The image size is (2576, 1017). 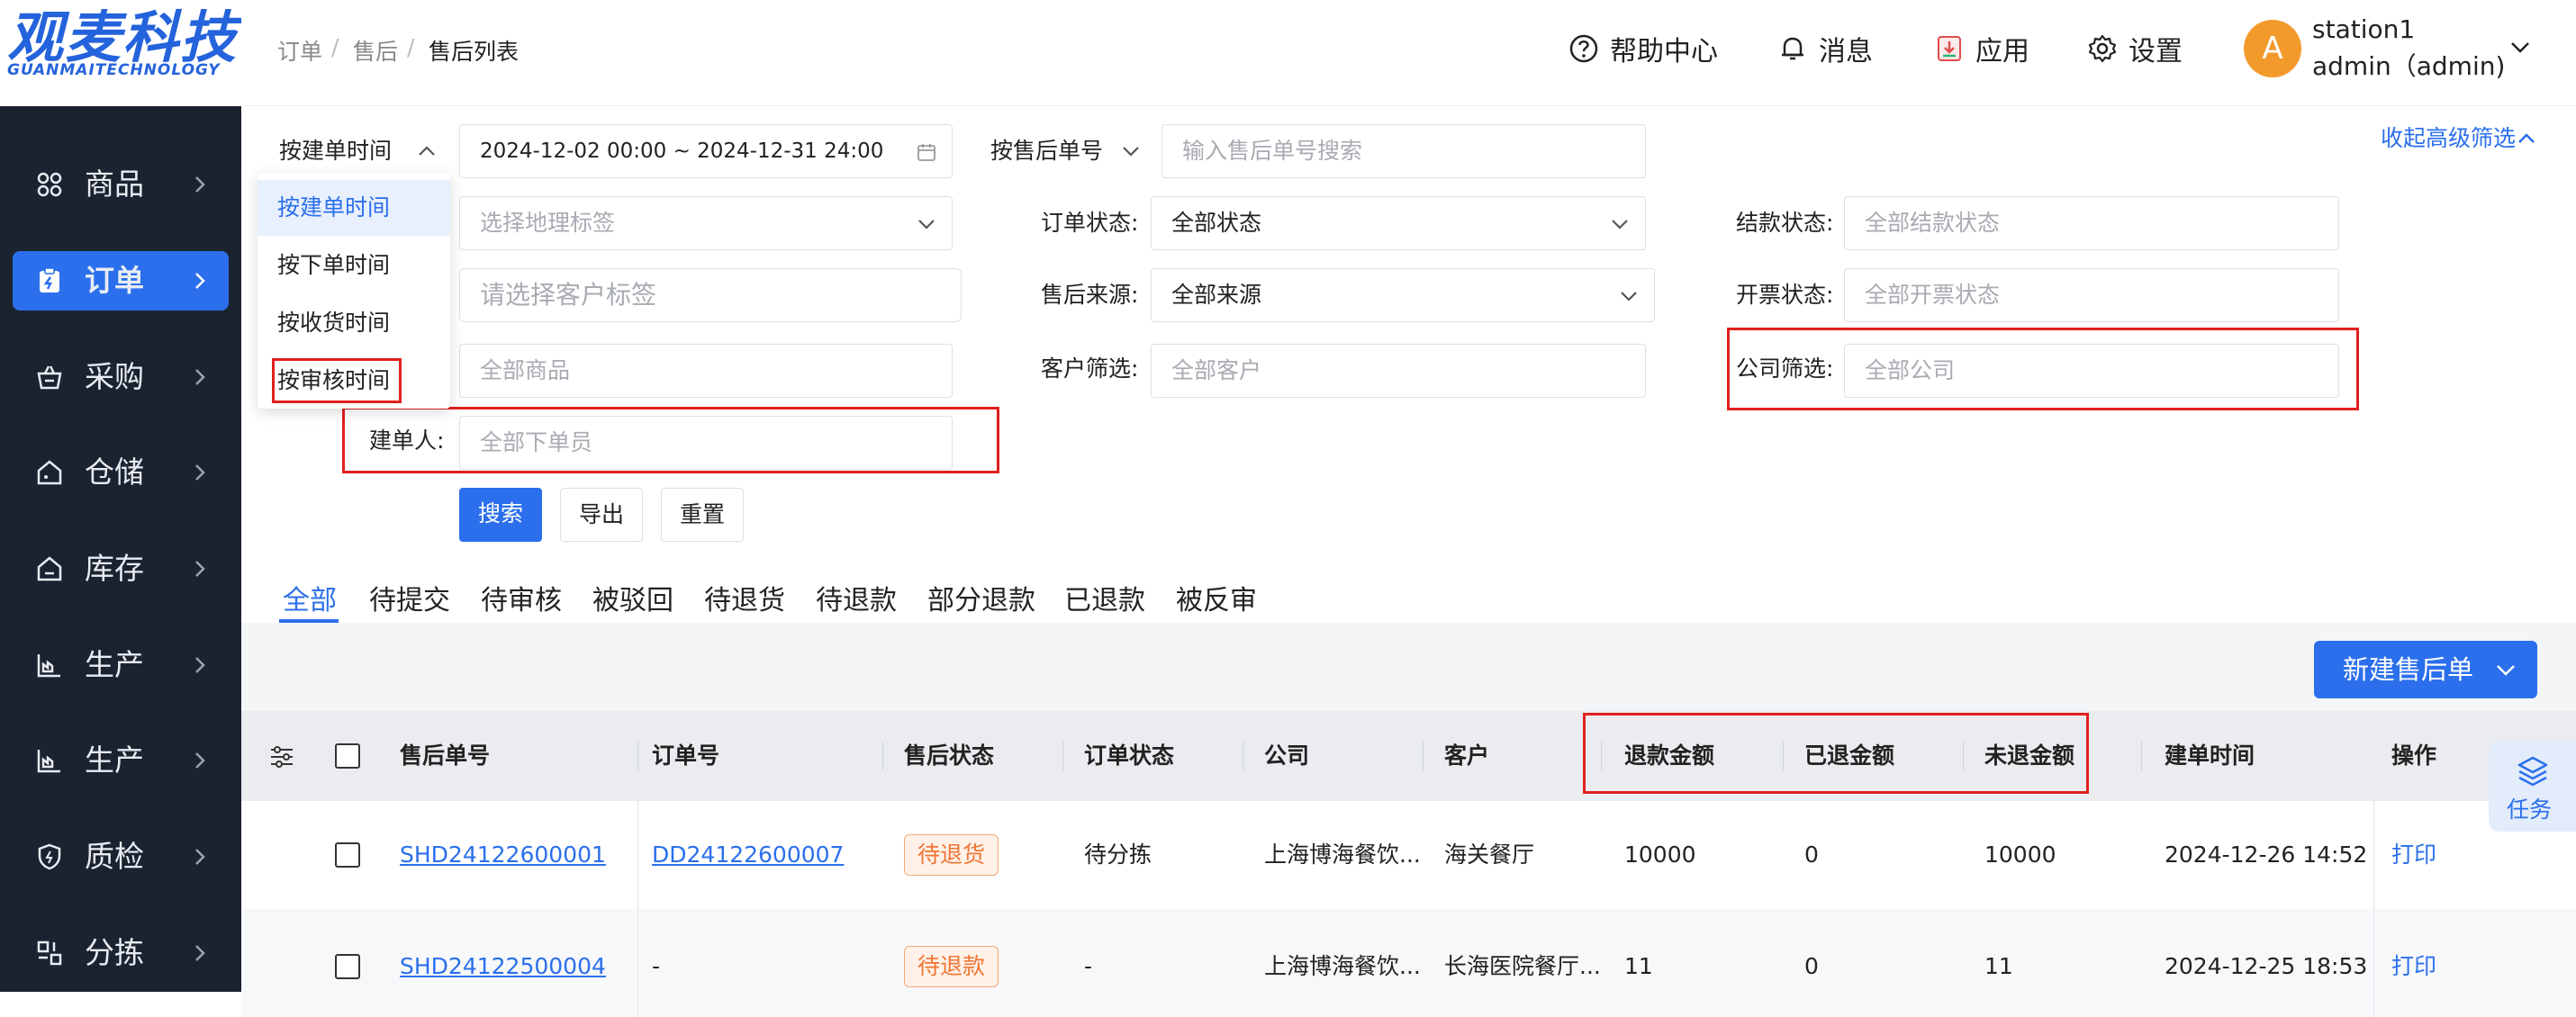 I want to click on breadcrumb-orders: 订单, so click(x=299, y=51).